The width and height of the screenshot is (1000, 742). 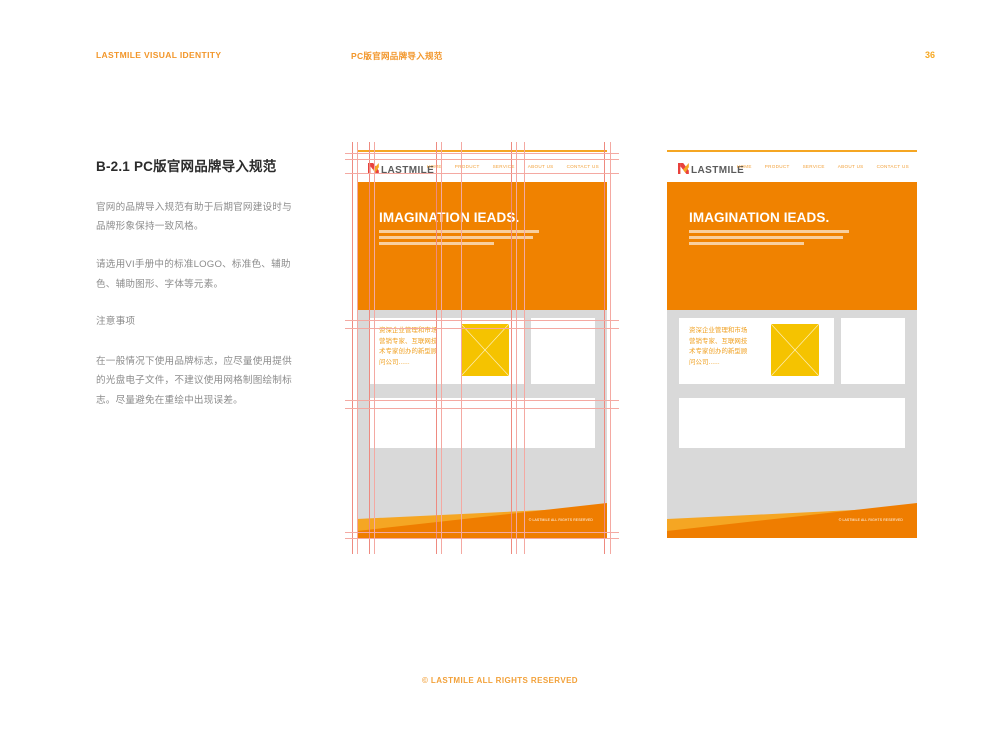 I want to click on header-left-title: LASTMILE VISUAL IDENTITY, so click(x=159, y=55).